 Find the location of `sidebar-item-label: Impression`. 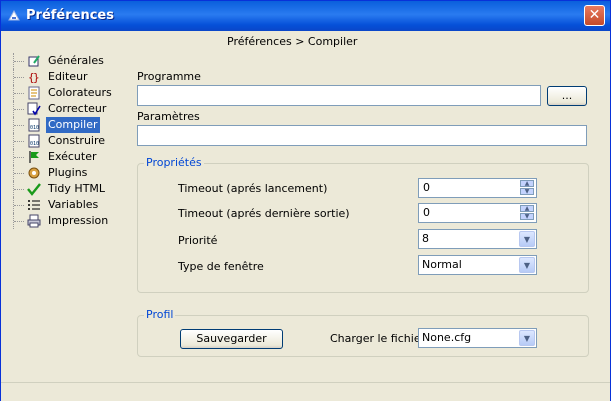

sidebar-item-label: Impression is located at coordinates (78, 220).